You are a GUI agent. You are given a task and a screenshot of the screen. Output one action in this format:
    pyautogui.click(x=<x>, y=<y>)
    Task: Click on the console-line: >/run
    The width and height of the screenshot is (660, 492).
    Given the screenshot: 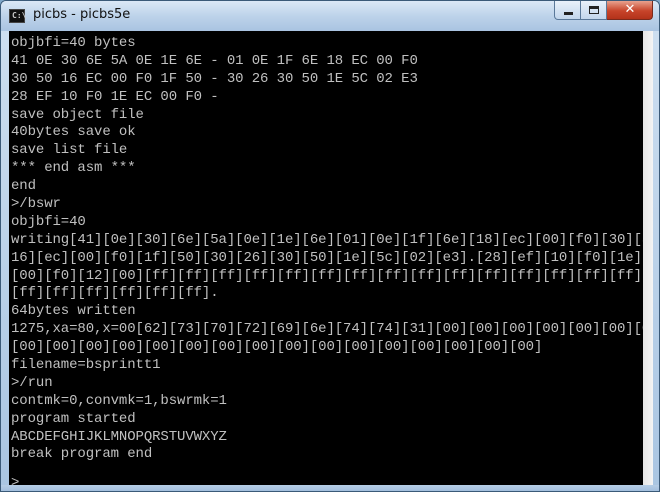 What is the action you would take?
    pyautogui.click(x=32, y=382)
    